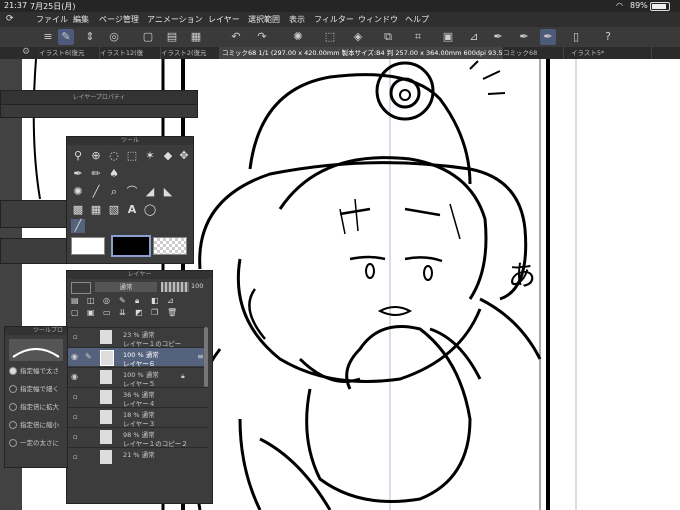  What do you see at coordinates (298, 37) in the screenshot?
I see `loading-icon: ✺` at bounding box center [298, 37].